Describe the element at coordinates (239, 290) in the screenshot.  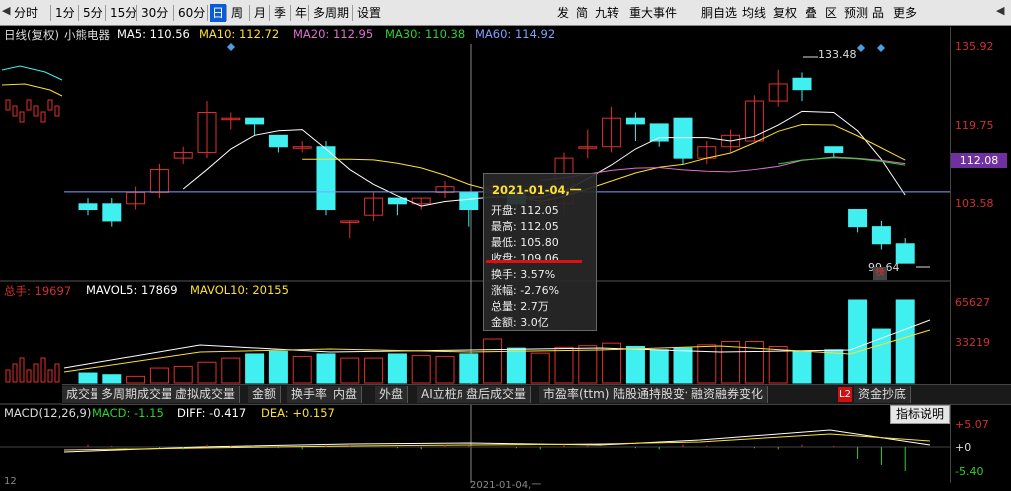
I see `mavol10-value: MAVOL10: 20155` at that location.